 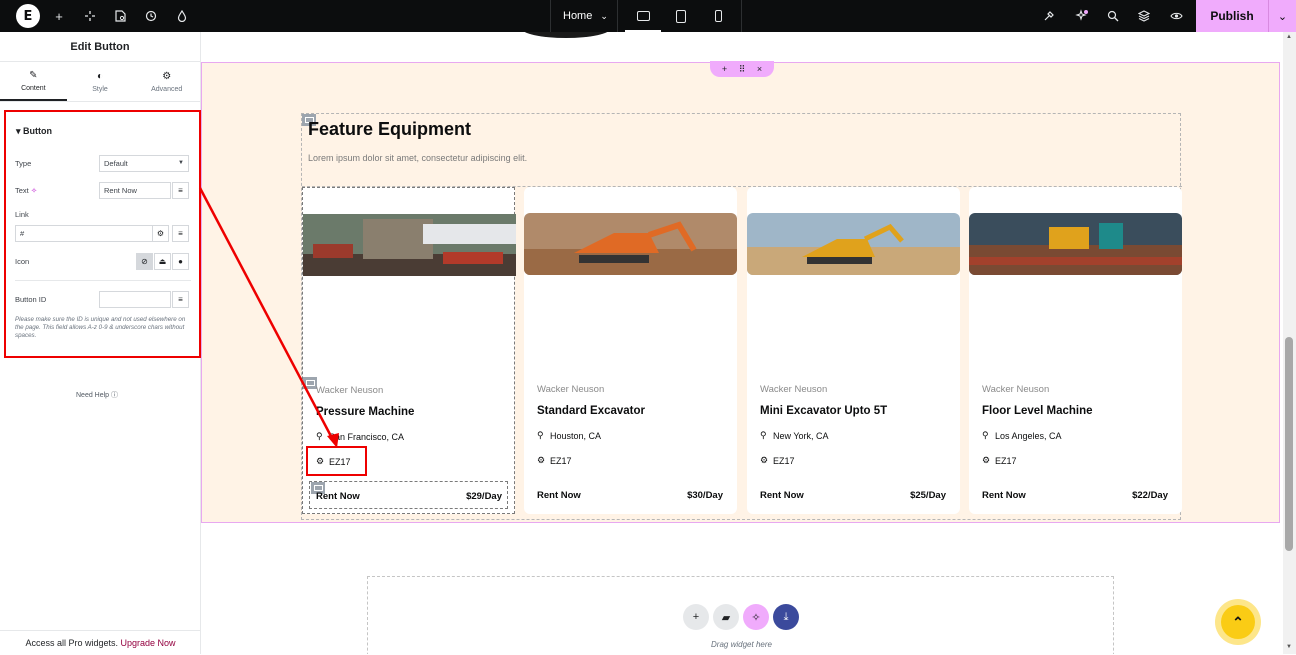 I want to click on annotation-arrow, so click(x=268, y=317).